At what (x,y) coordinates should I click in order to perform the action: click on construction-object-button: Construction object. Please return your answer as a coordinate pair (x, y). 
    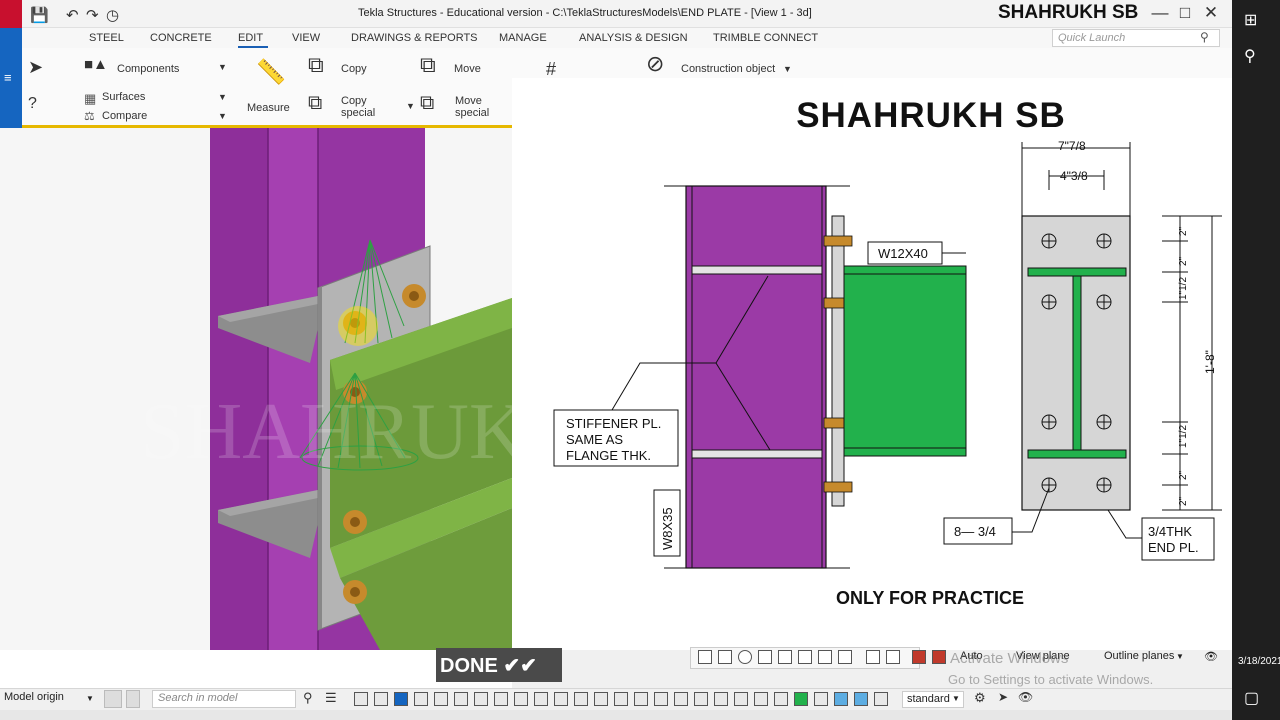
    Looking at the image, I should click on (728, 69).